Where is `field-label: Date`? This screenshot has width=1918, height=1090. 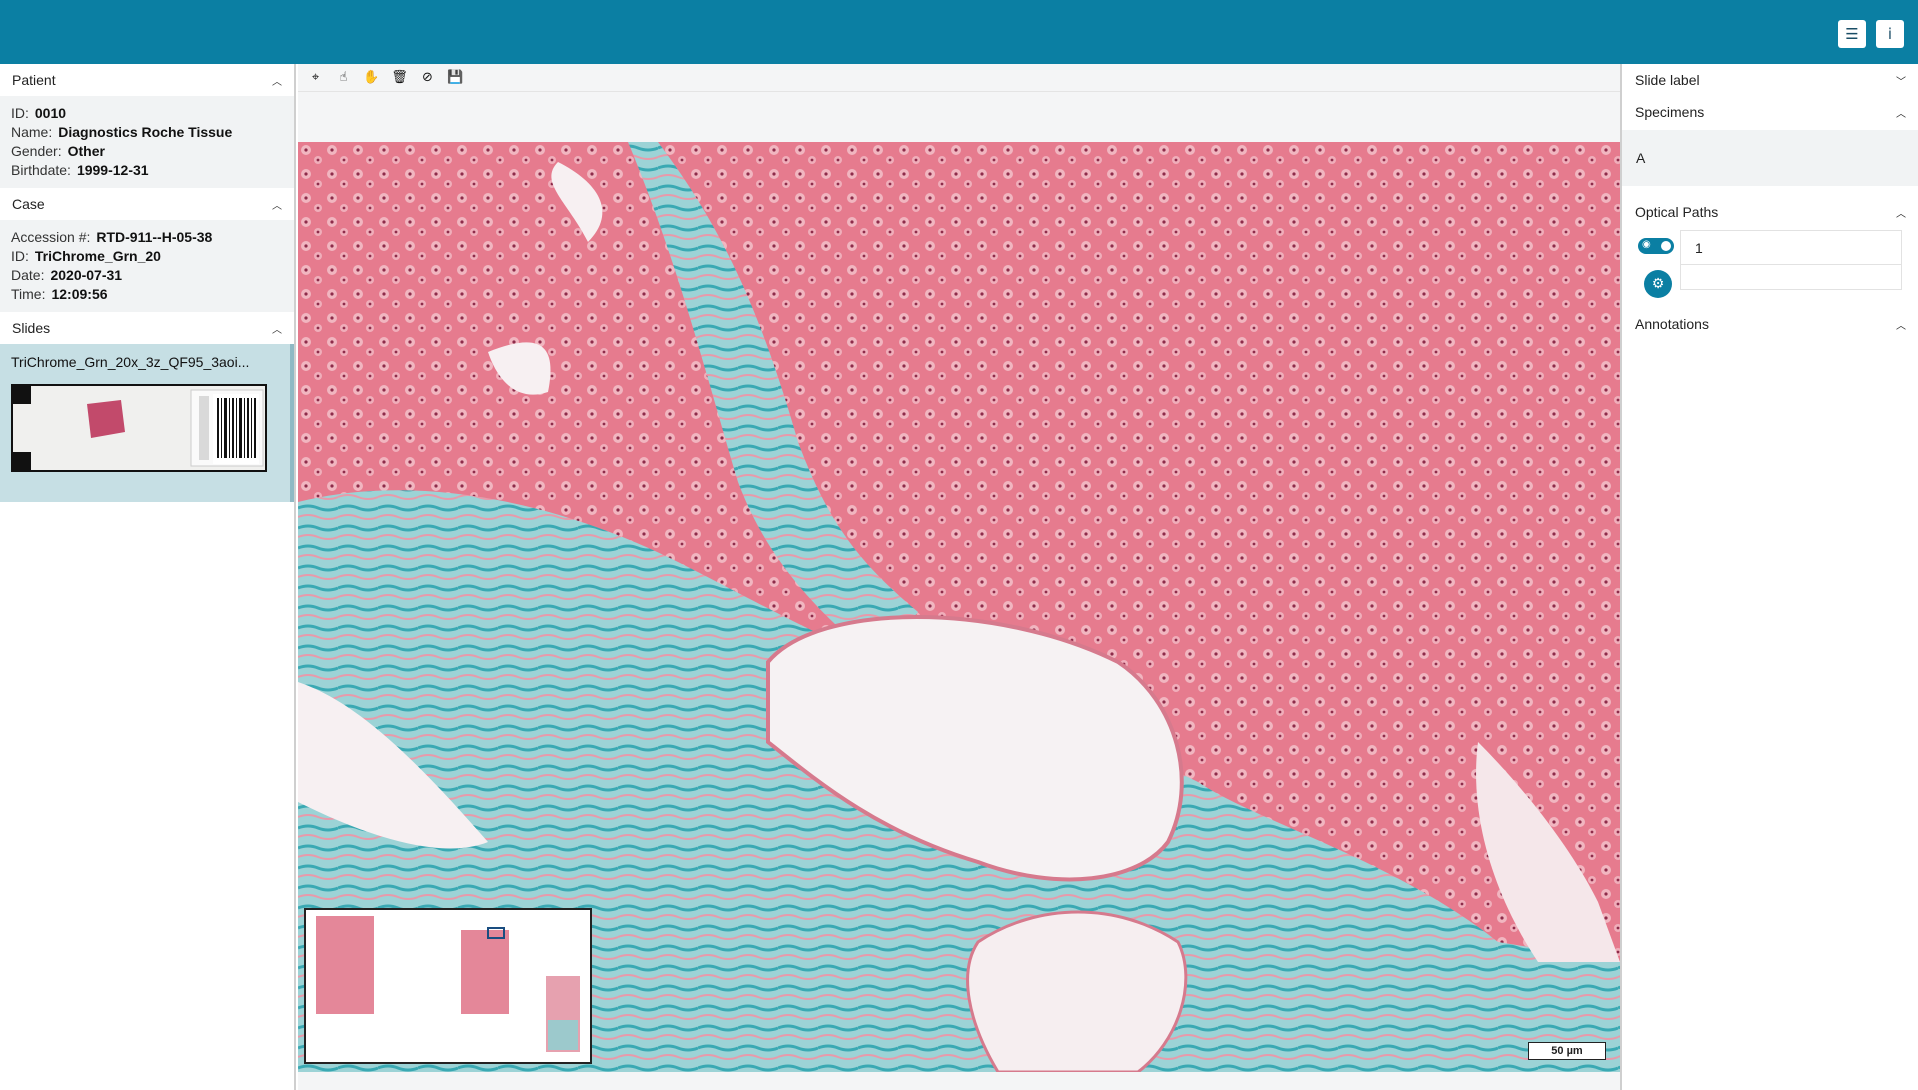
field-label: Date is located at coordinates (26, 275).